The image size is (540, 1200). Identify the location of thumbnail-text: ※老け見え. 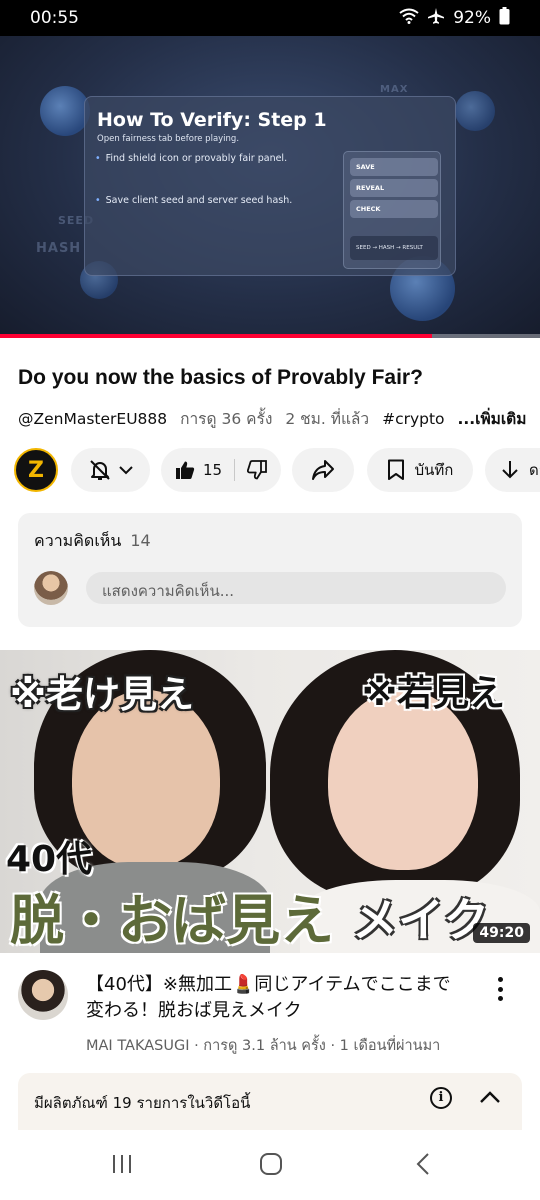
(102, 694).